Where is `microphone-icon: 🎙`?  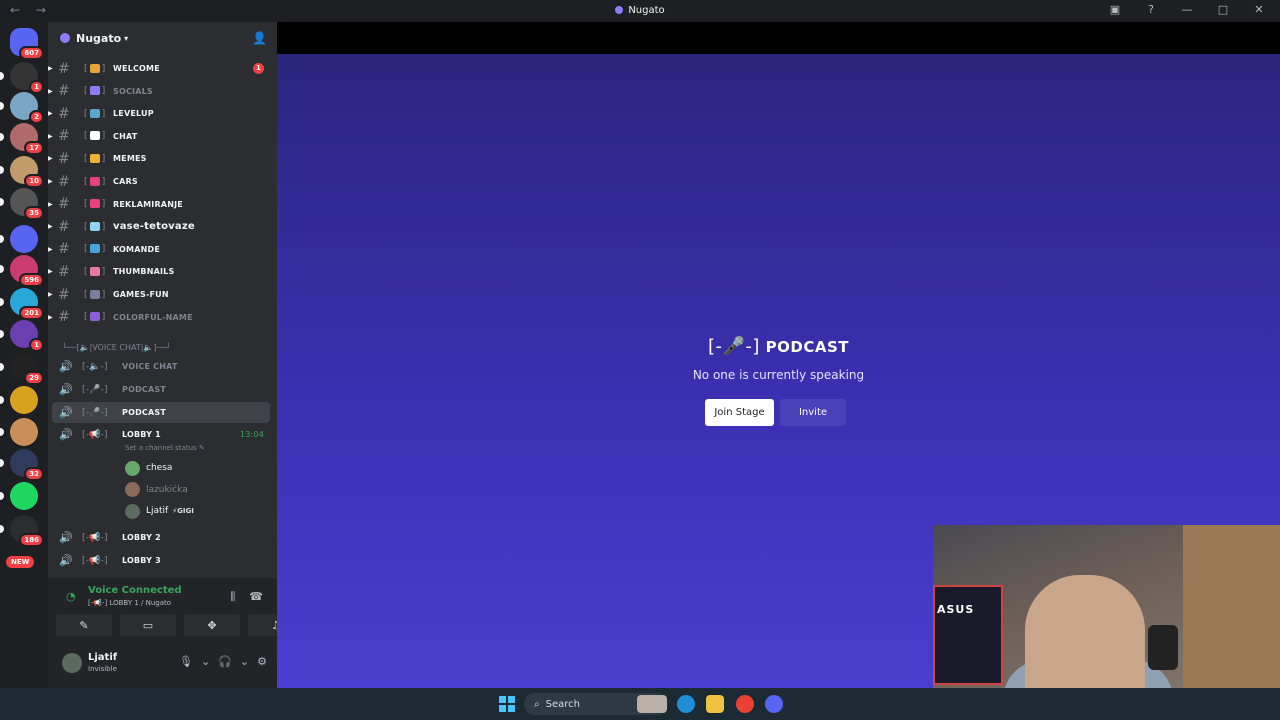
microphone-icon: 🎙 is located at coordinates (186, 661).